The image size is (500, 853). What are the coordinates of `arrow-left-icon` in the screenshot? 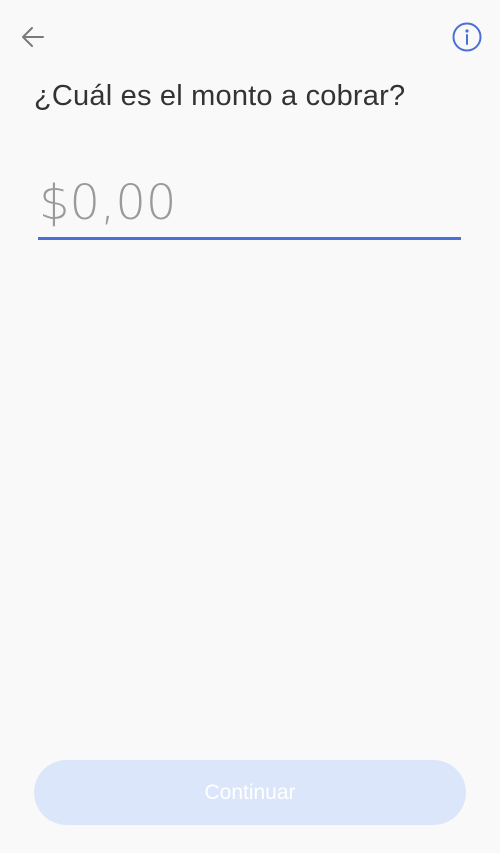 It's located at (33, 37).